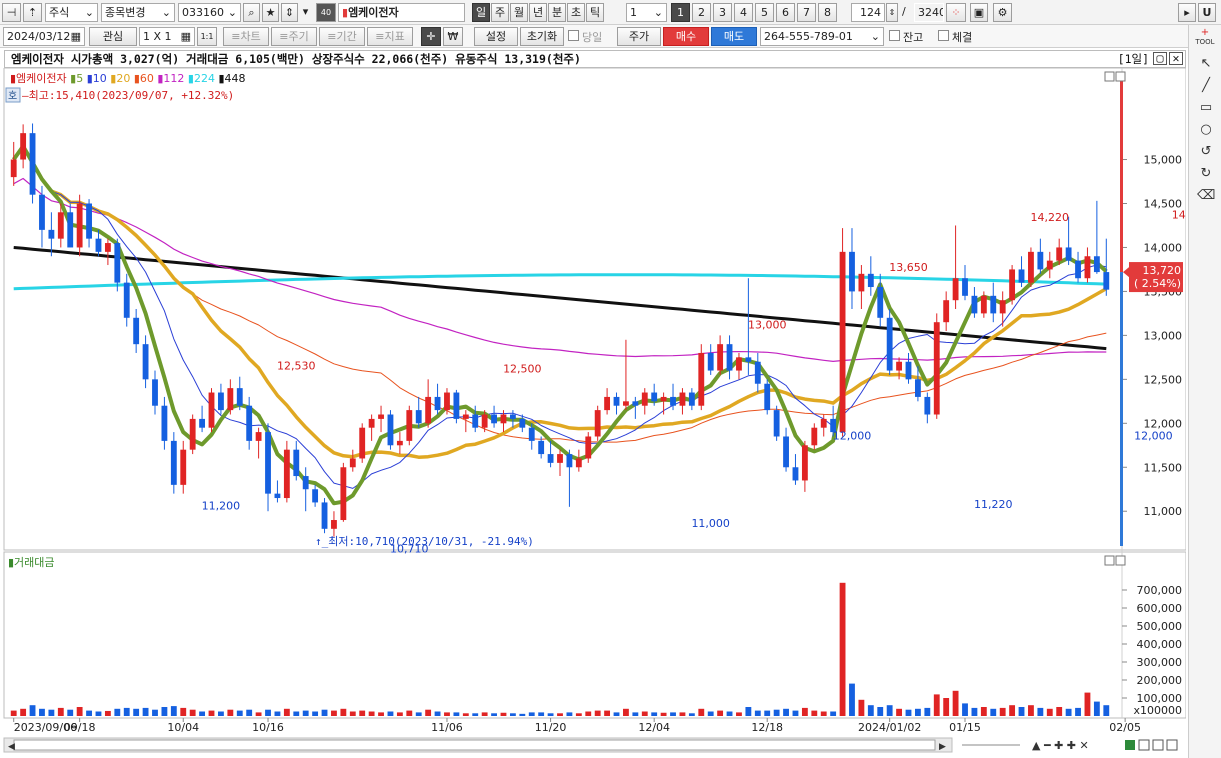  Describe the element at coordinates (453, 36) in the screenshot. I see `won-icon: ₩` at that location.